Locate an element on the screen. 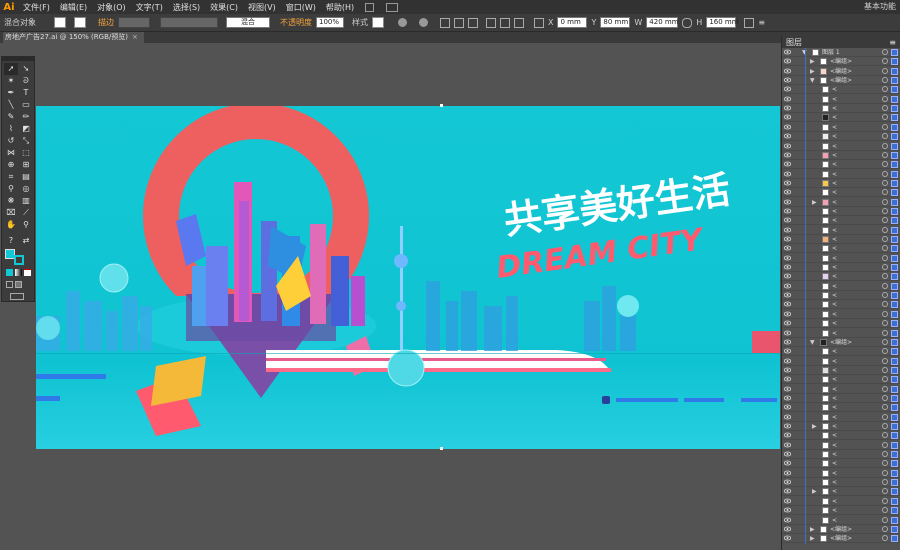  panel-menu-icon: ≡ is located at coordinates (761, 22).